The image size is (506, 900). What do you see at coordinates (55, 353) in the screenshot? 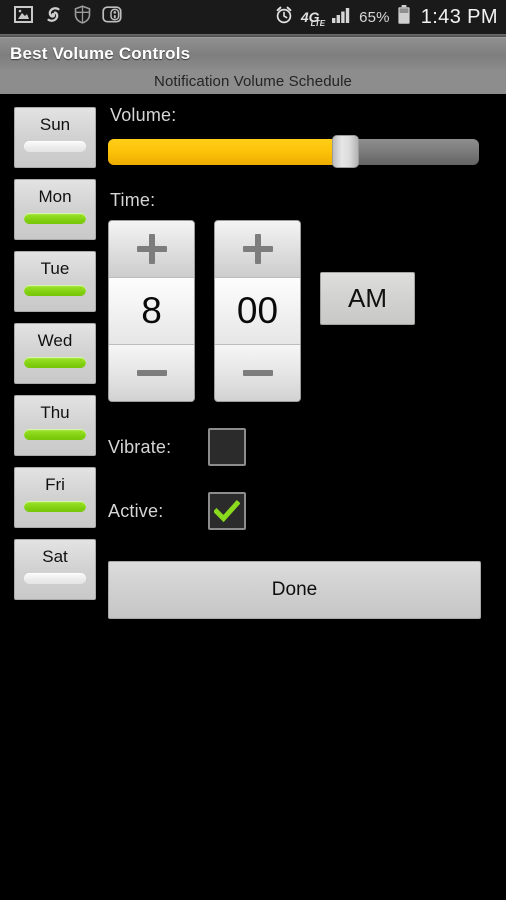
I see `day-toggle-wed: Wed` at bounding box center [55, 353].